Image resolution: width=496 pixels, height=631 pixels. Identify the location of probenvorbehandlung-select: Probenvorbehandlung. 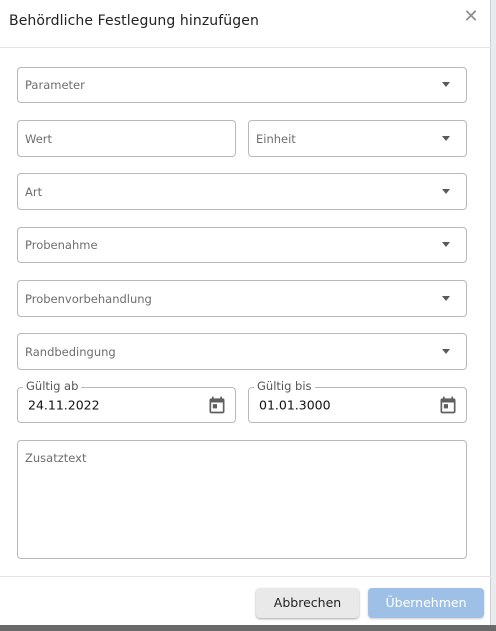
(242, 298).